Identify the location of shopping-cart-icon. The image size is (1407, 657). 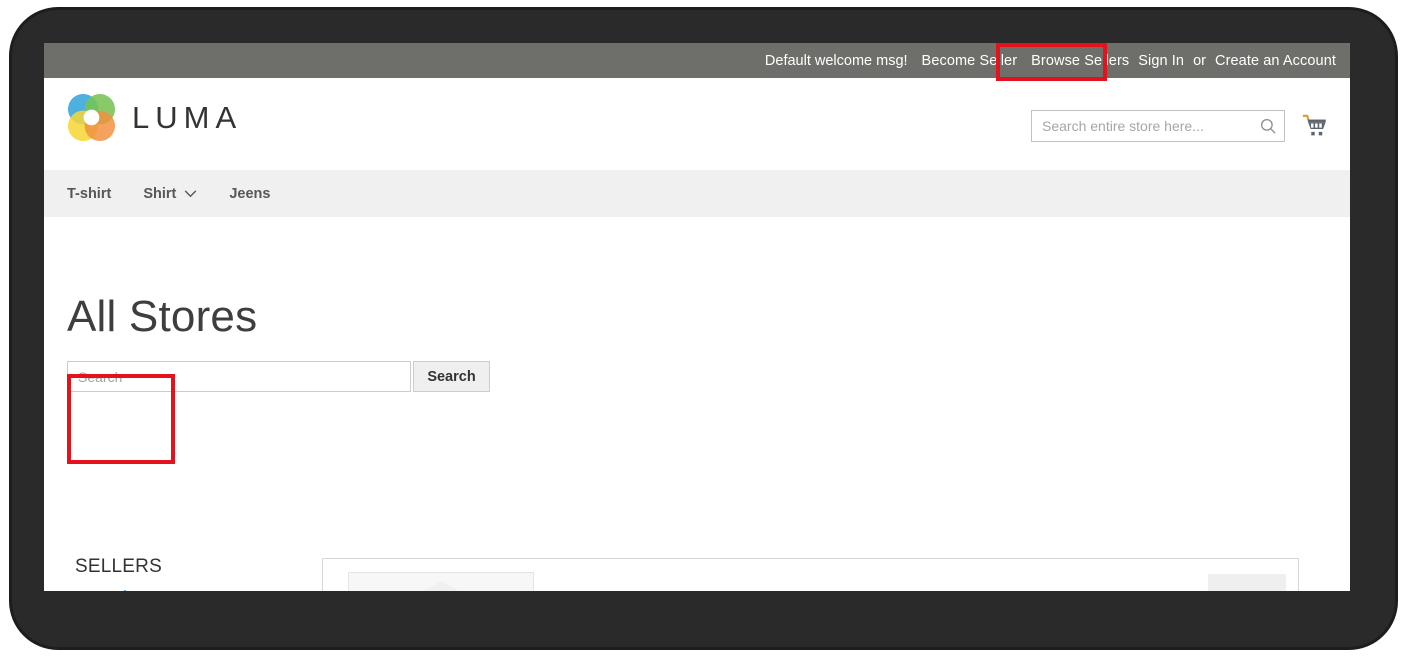
(1315, 126).